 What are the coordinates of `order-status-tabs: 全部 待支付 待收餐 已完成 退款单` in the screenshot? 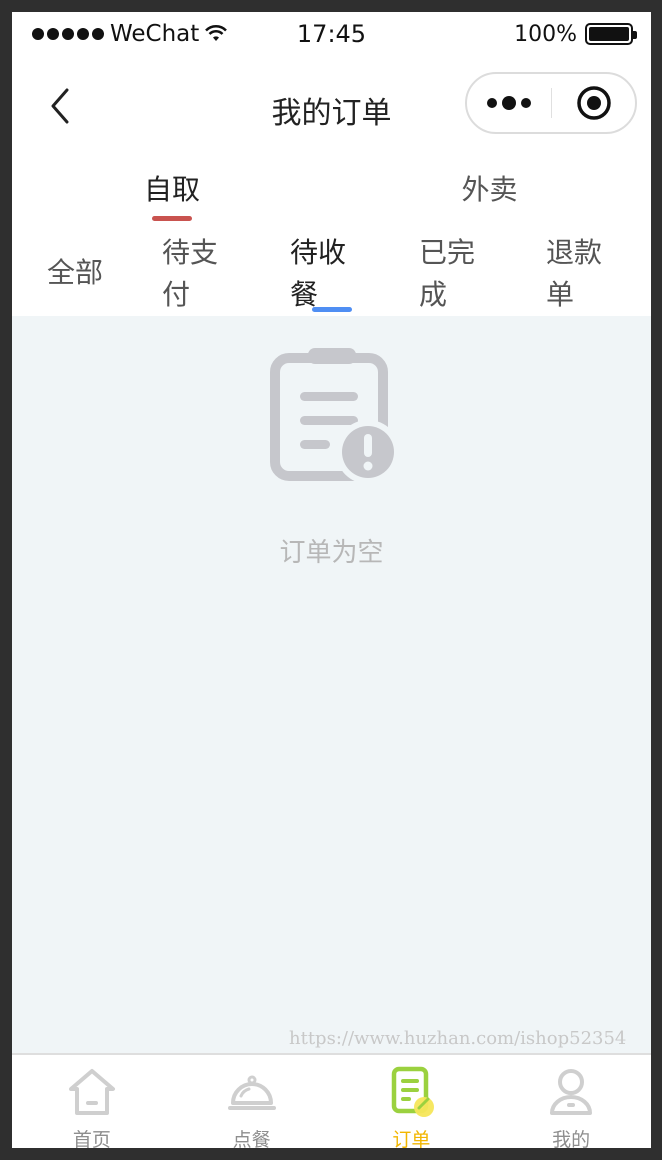 It's located at (331, 273).